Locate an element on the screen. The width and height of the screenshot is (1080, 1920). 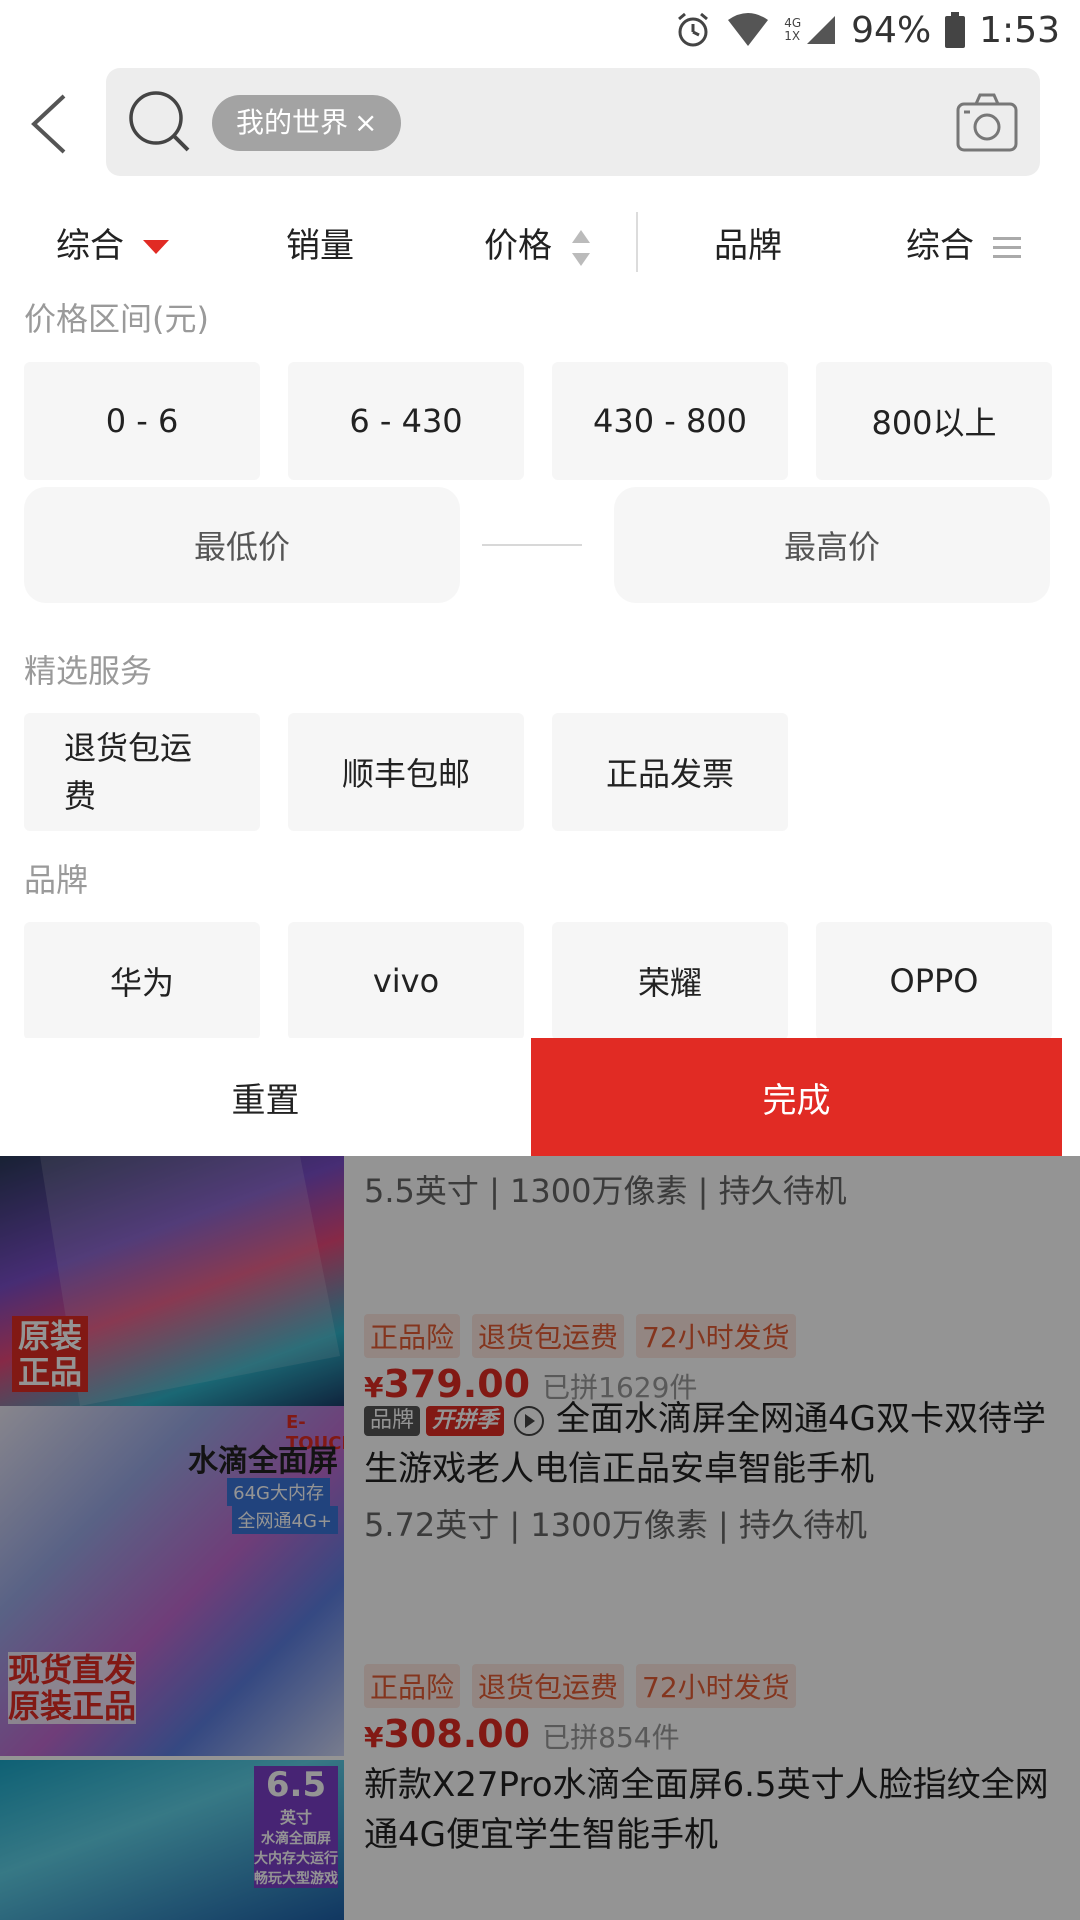
triangle-down-icon is located at coordinates (155, 246).